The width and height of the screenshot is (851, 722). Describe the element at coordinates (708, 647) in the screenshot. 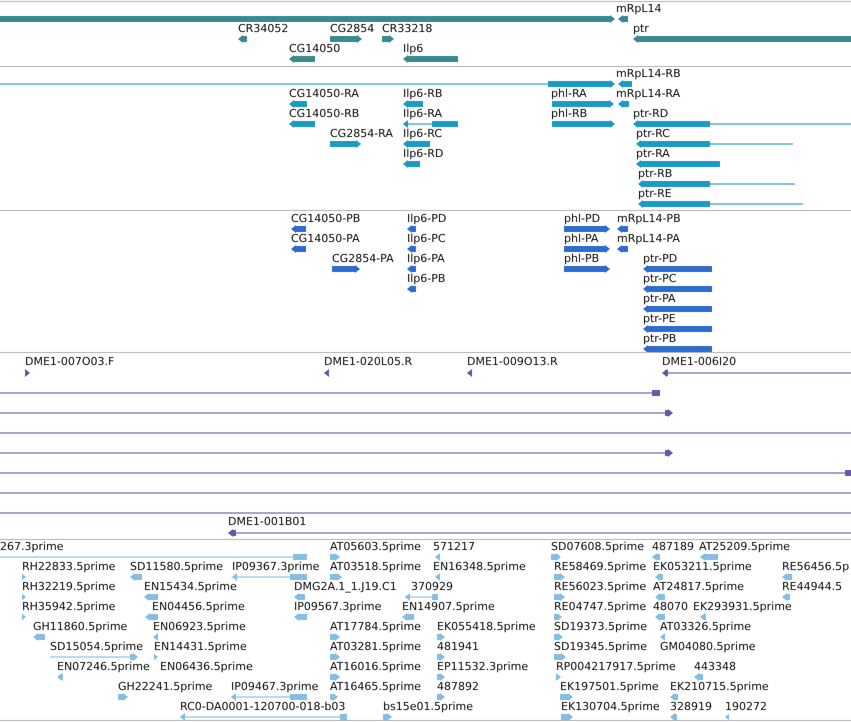

I see `feature-label: GM04080.5prime` at that location.